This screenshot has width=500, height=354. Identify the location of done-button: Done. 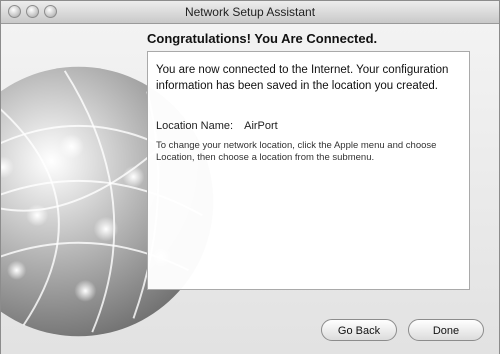
(446, 330).